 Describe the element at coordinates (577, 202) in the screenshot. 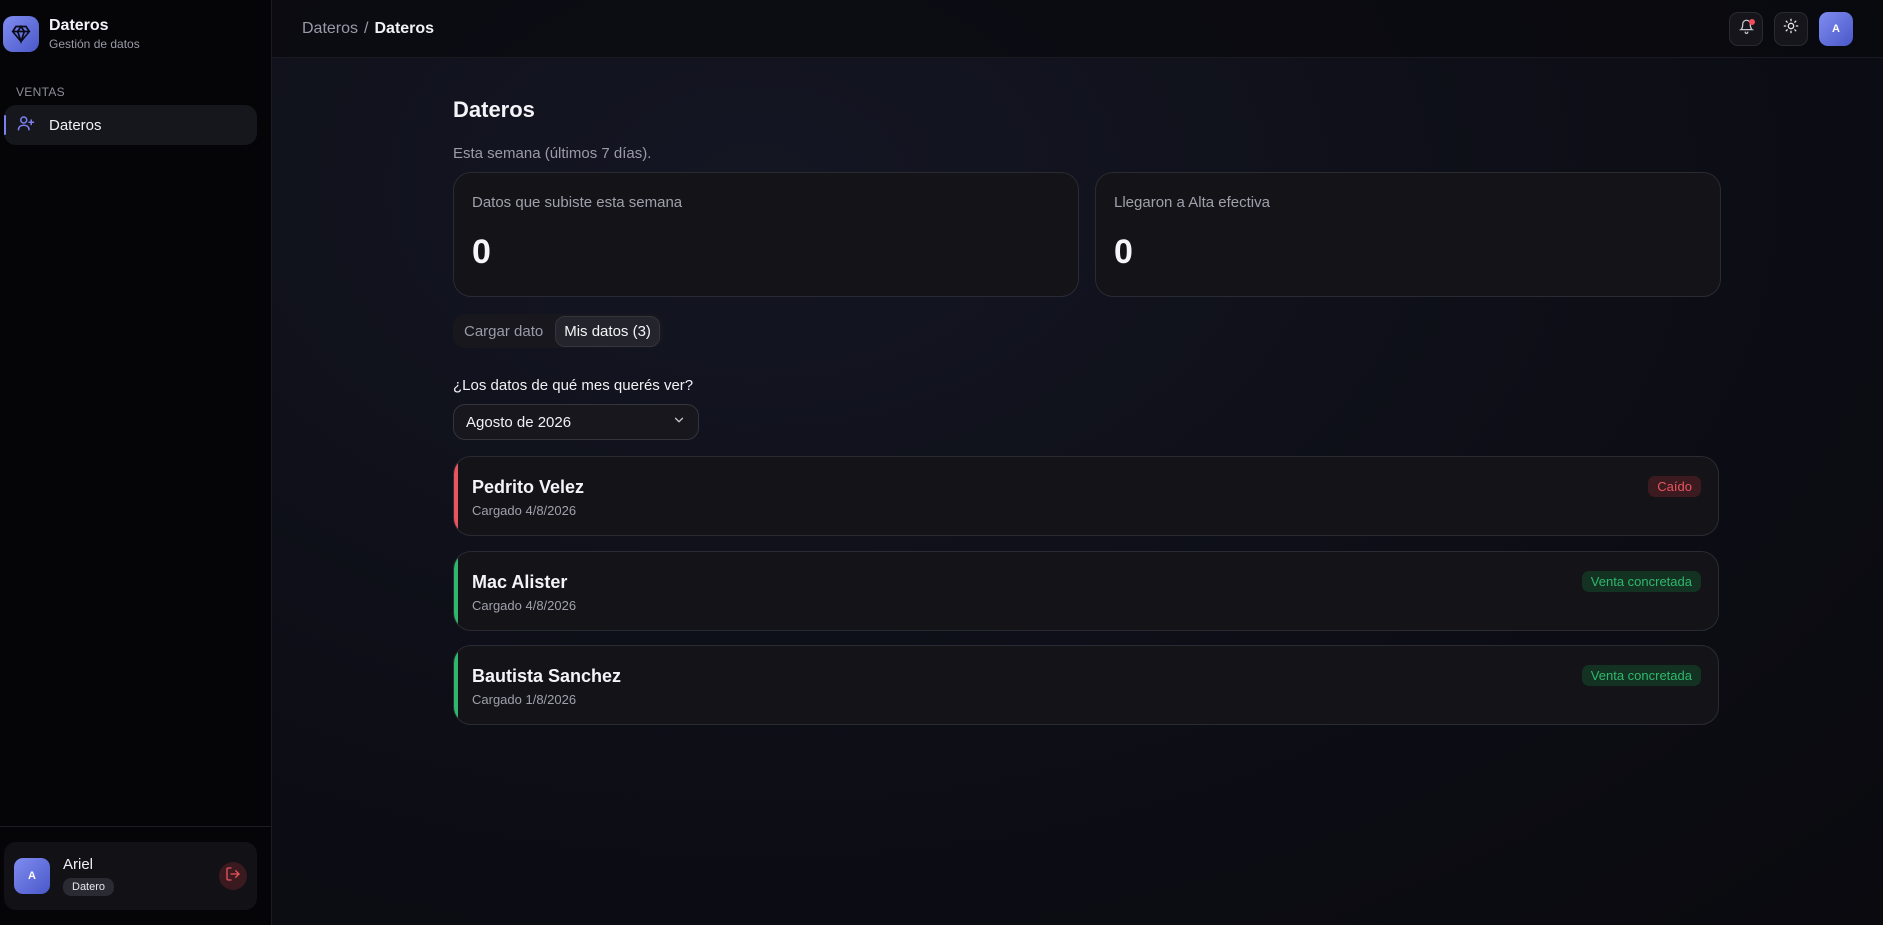

I see `stat-label: Datos que subiste esta semana` at that location.